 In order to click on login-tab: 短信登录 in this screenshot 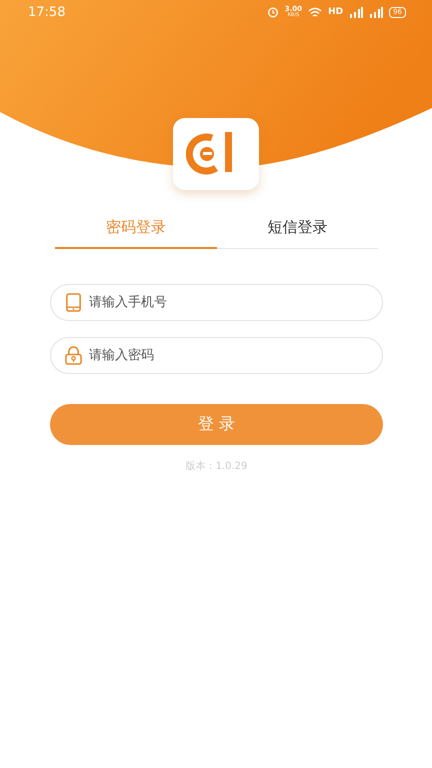, I will do `click(297, 229)`.